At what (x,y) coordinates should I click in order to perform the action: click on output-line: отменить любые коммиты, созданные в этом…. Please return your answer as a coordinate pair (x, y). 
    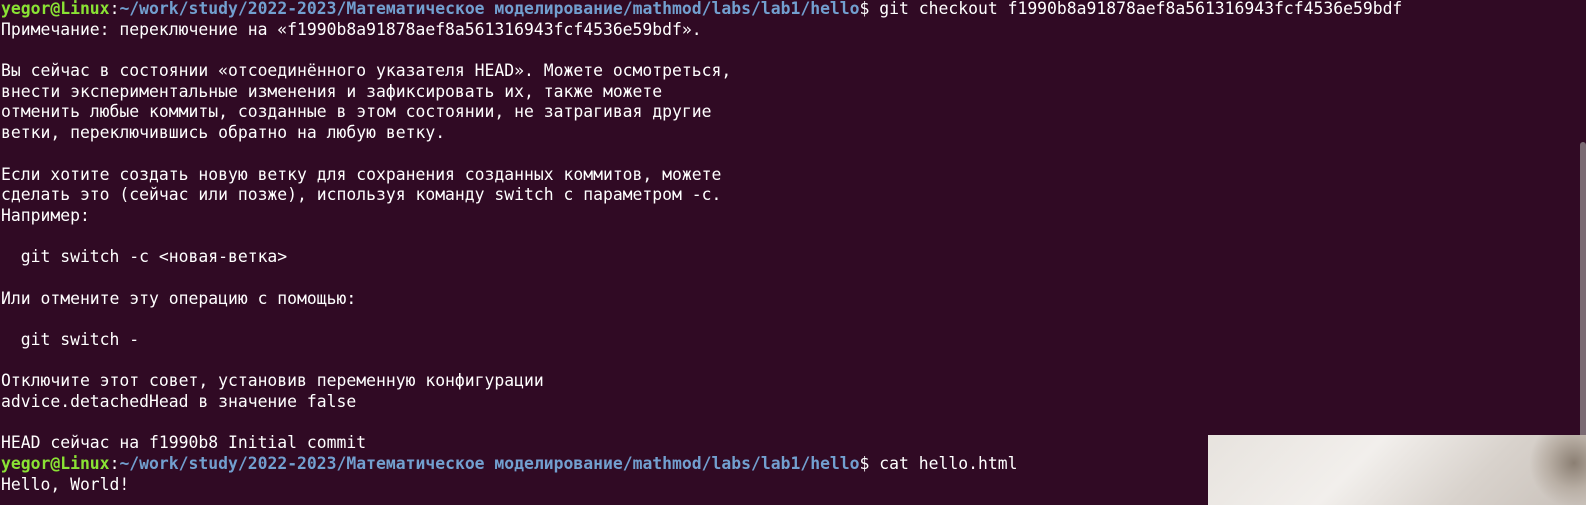
    Looking at the image, I should click on (356, 112).